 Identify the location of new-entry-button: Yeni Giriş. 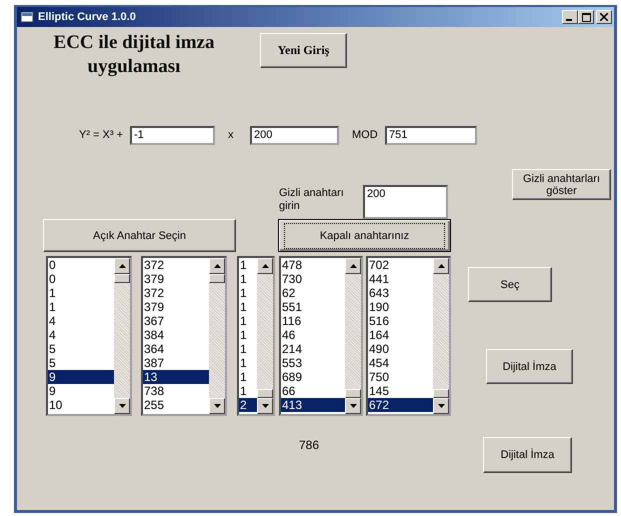
(303, 50).